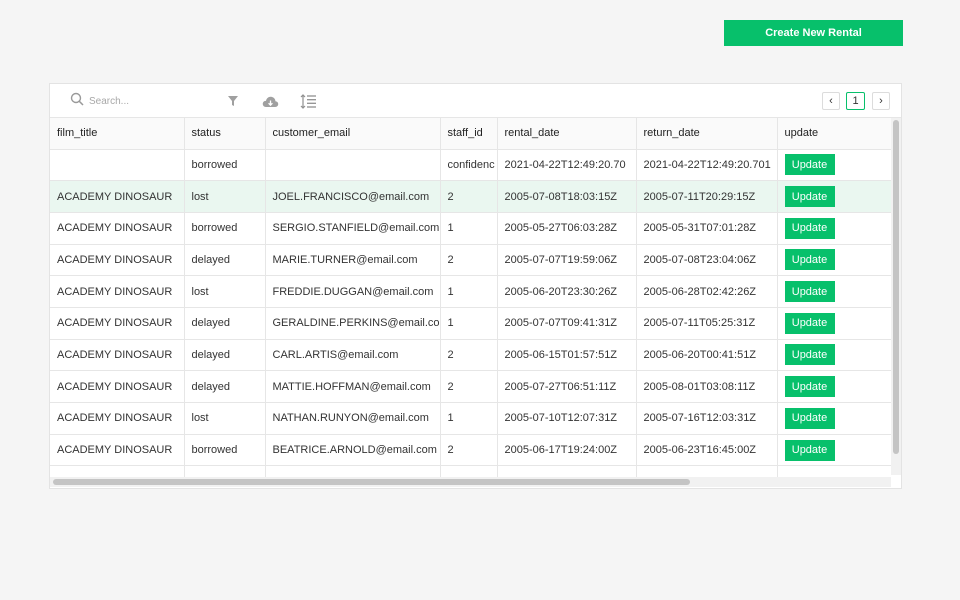  What do you see at coordinates (353, 134) in the screenshot?
I see `column-header-customer-email: customer_email` at bounding box center [353, 134].